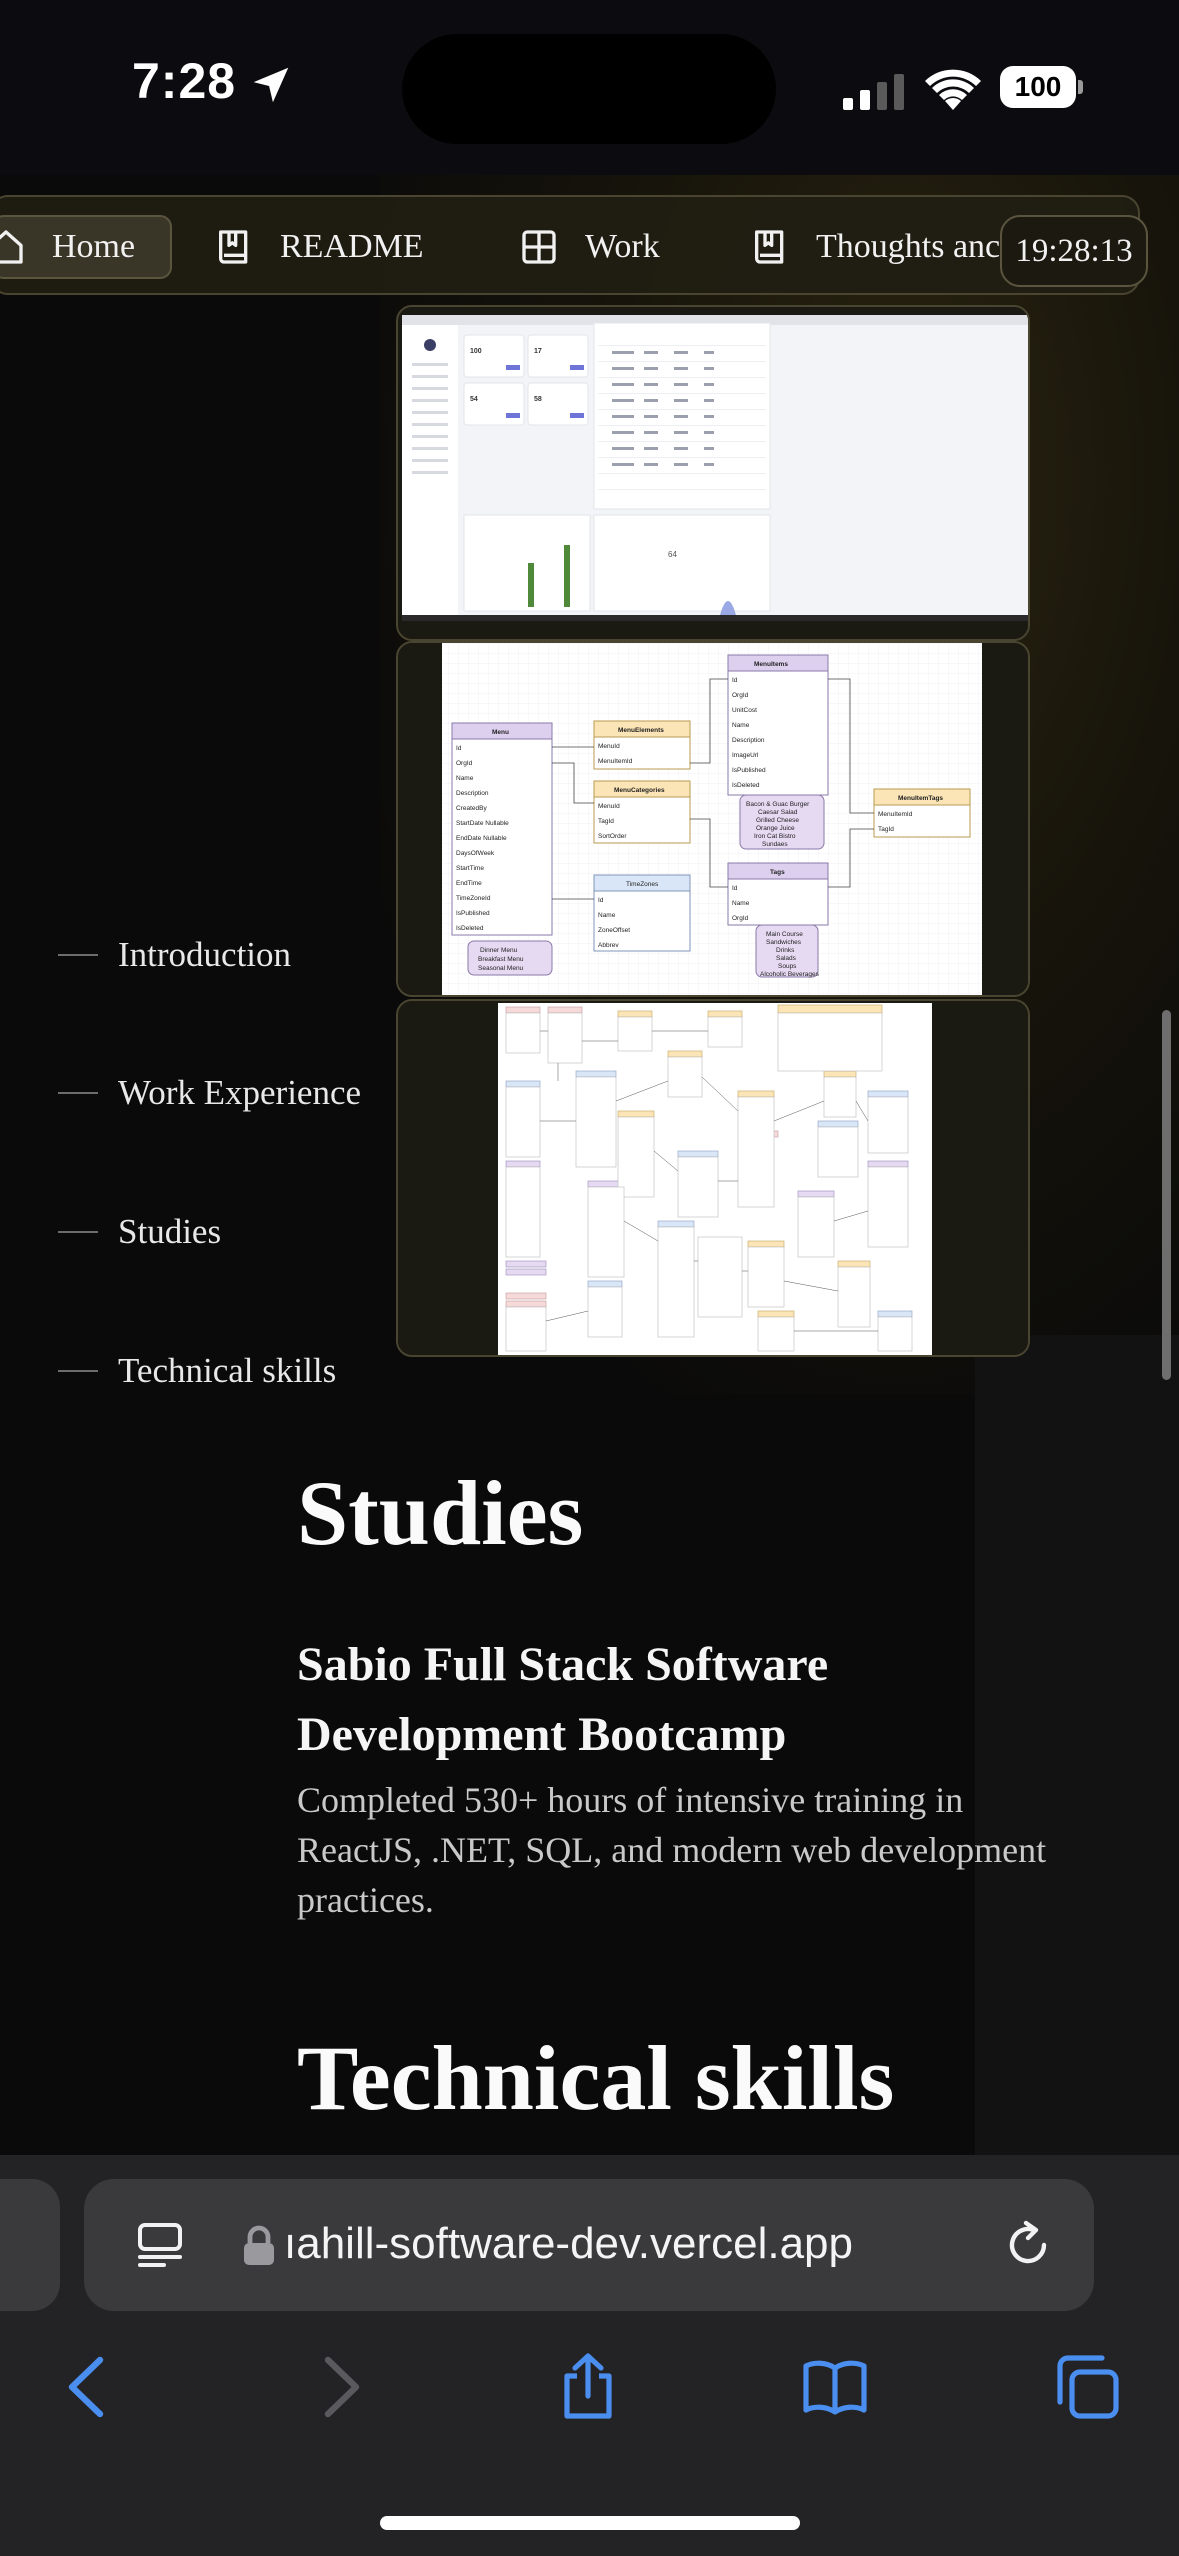 This screenshot has width=1179, height=2556. What do you see at coordinates (471, 808) in the screenshot?
I see `svg-text: CreatedBy` at bounding box center [471, 808].